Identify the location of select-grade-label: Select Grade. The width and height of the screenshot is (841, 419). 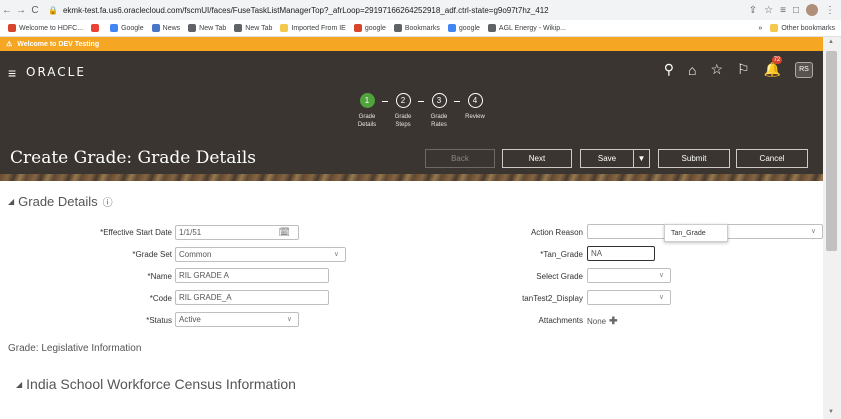
(559, 276).